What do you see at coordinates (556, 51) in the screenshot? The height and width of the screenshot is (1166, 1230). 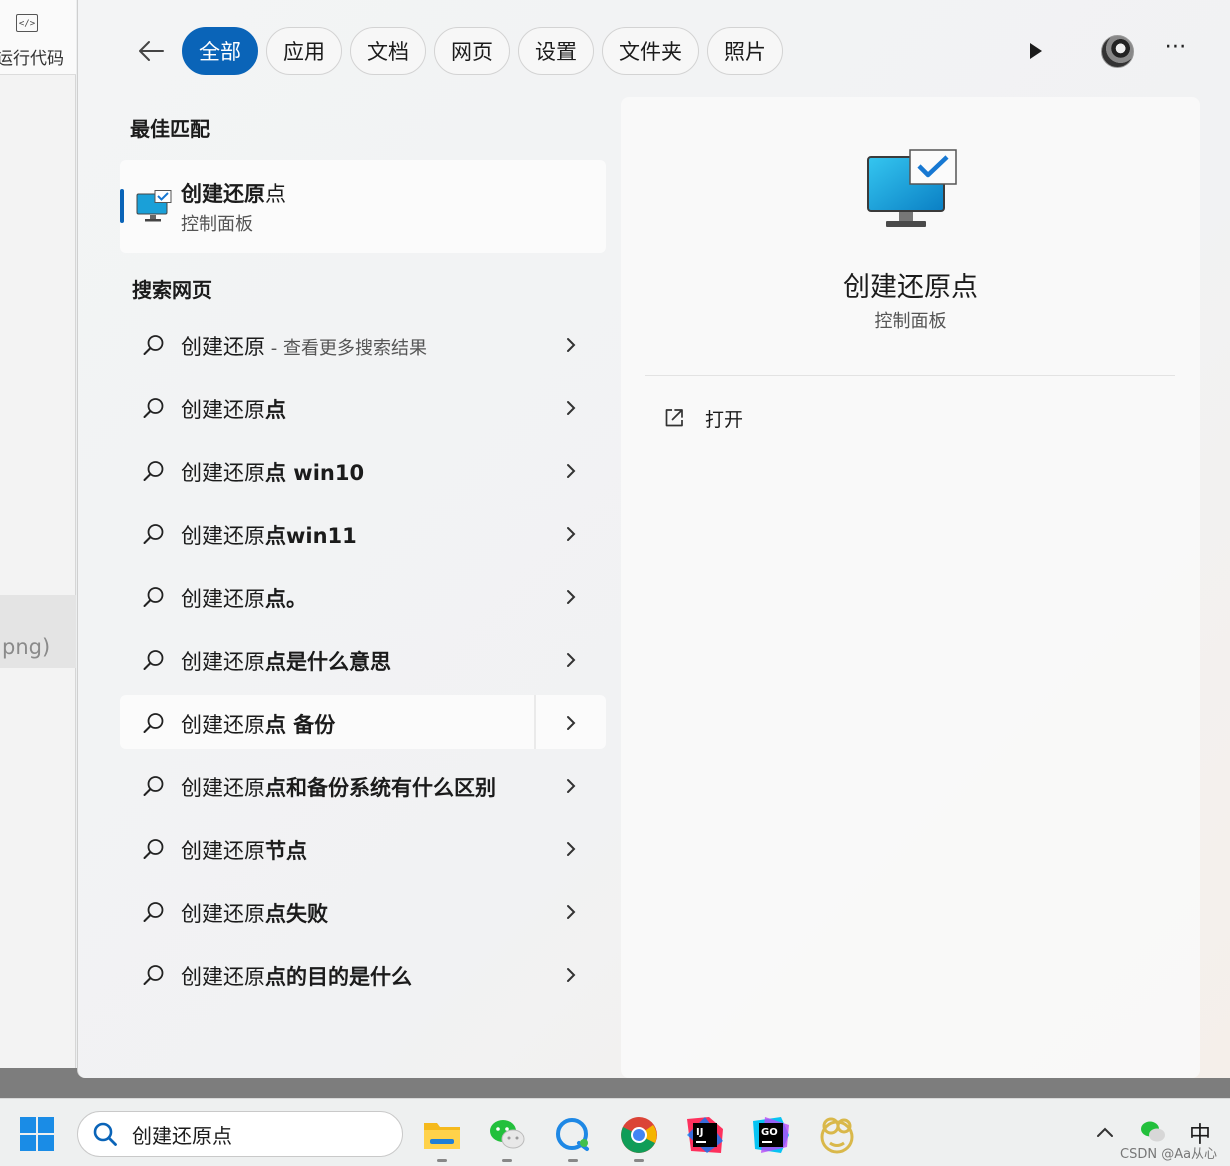 I see `tab-settings: 设置` at bounding box center [556, 51].